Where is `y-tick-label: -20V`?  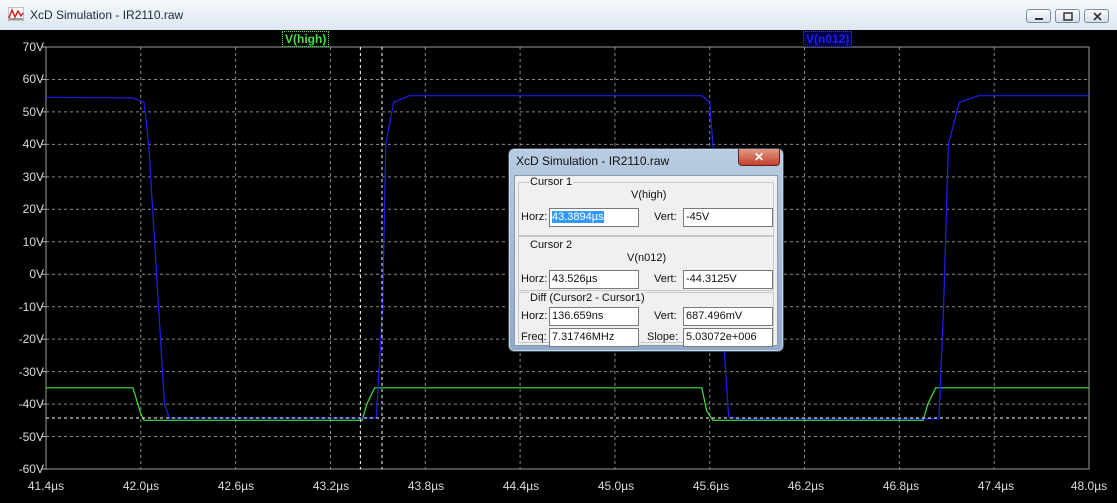
y-tick-label: -20V is located at coordinates (31, 339).